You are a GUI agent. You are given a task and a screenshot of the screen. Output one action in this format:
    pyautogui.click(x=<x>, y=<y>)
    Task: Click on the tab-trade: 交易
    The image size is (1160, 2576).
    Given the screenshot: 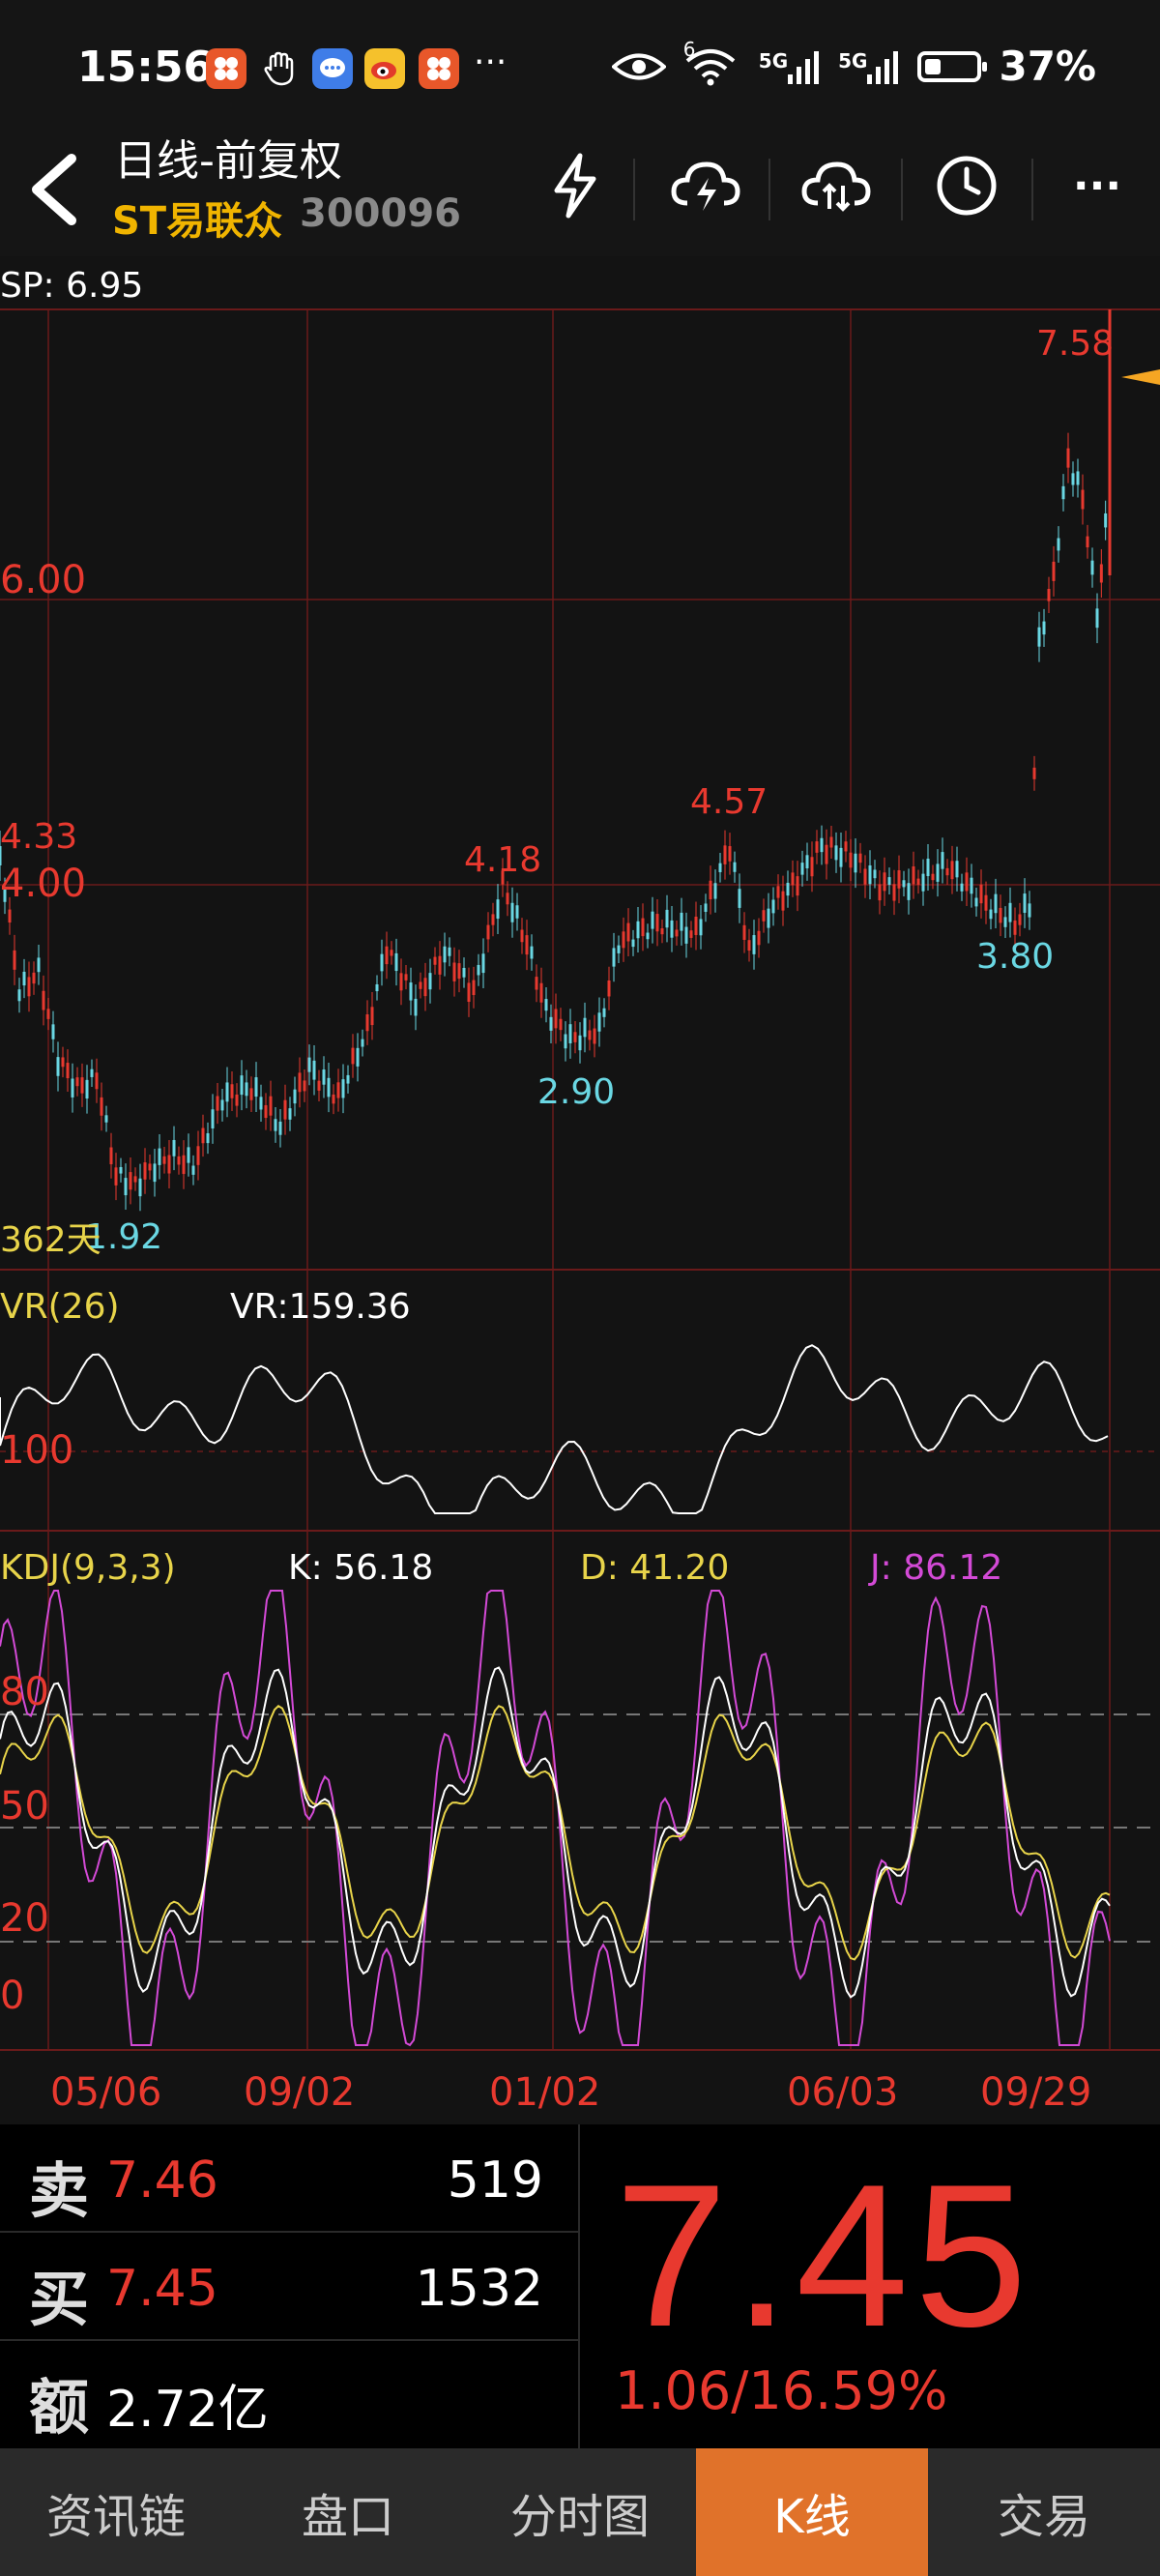 What is the action you would take?
    pyautogui.click(x=1044, y=2512)
    